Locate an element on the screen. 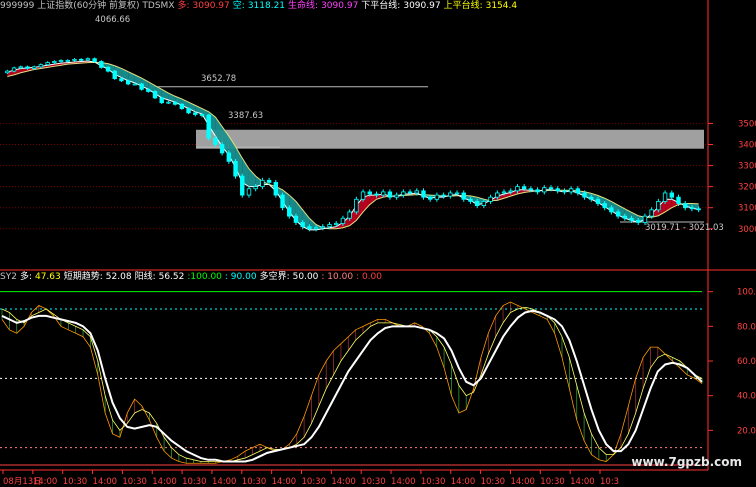  fuzhu-value: 56.52 is located at coordinates (171, 277).